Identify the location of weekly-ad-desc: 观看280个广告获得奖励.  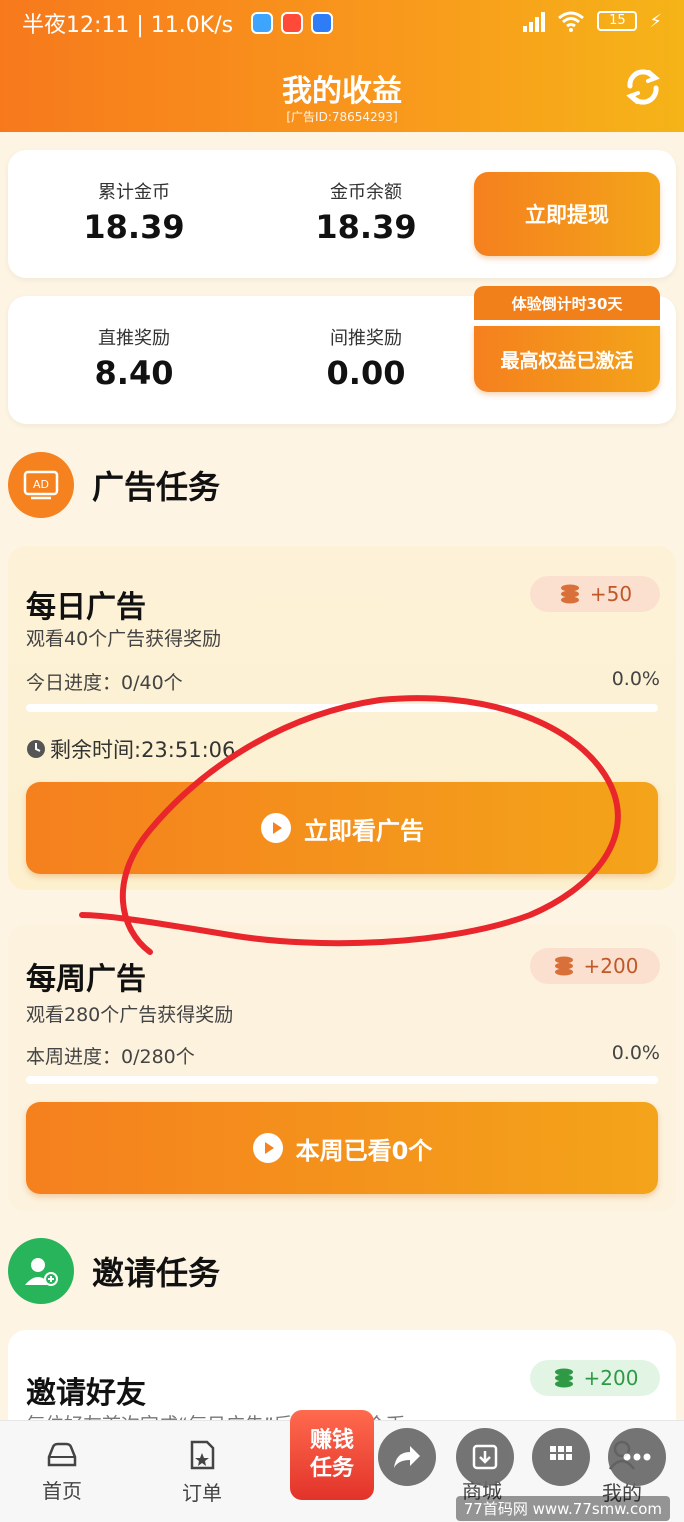
(130, 1015).